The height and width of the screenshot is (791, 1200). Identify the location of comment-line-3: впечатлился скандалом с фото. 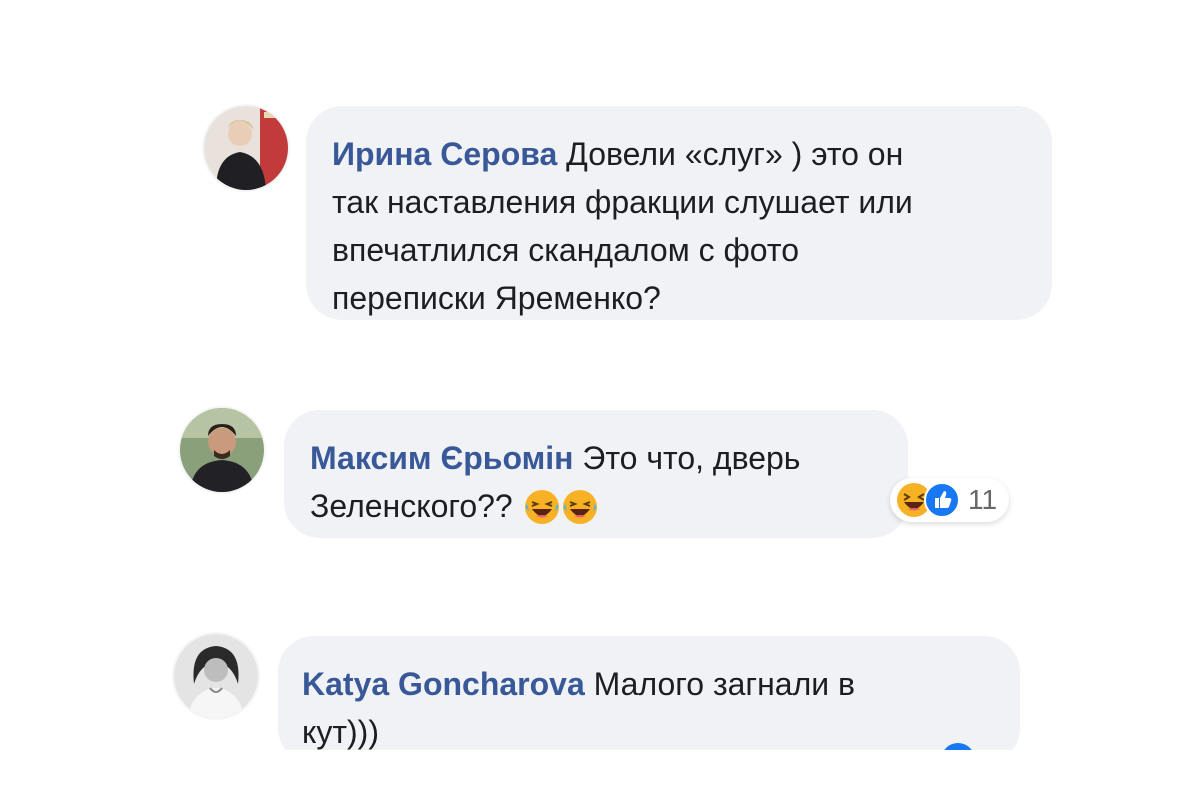
(565, 250).